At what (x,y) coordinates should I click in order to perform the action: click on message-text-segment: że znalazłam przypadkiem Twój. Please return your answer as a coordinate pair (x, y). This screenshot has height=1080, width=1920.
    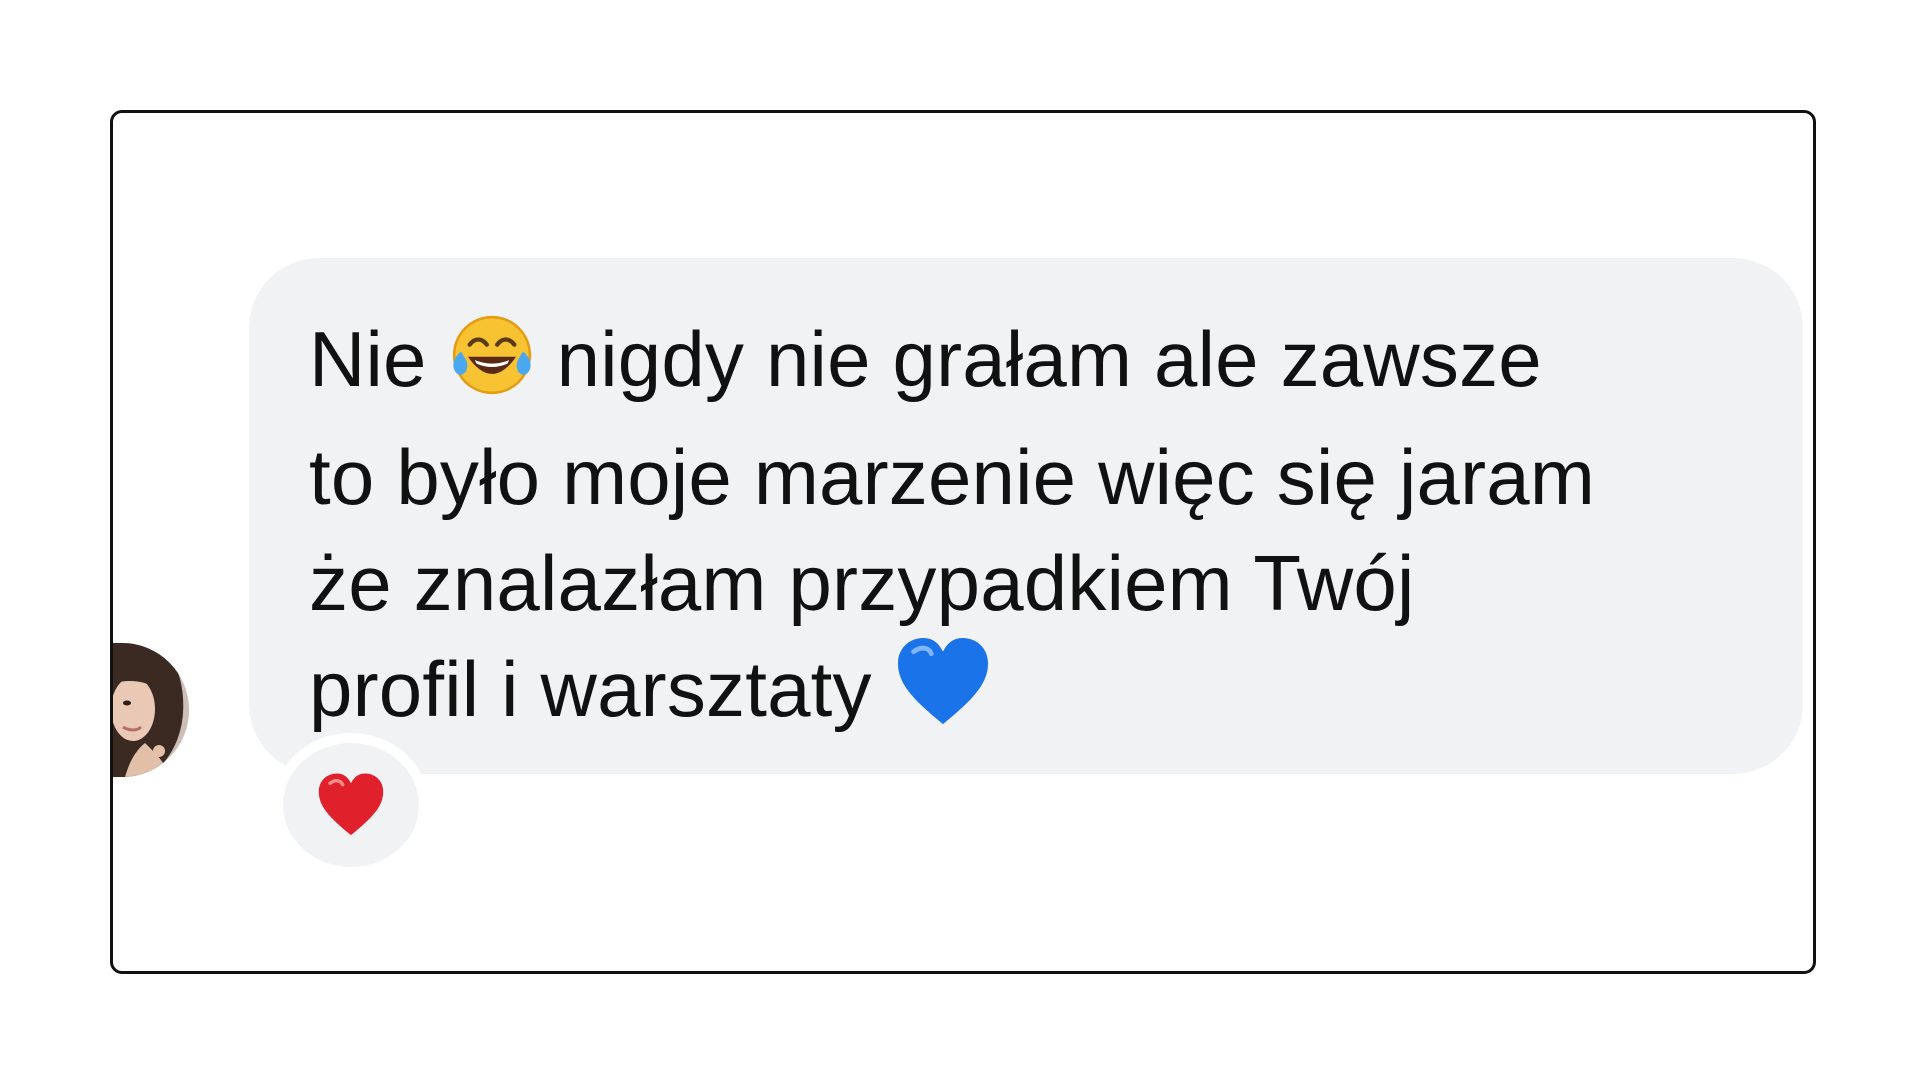
    Looking at the image, I should click on (862, 583).